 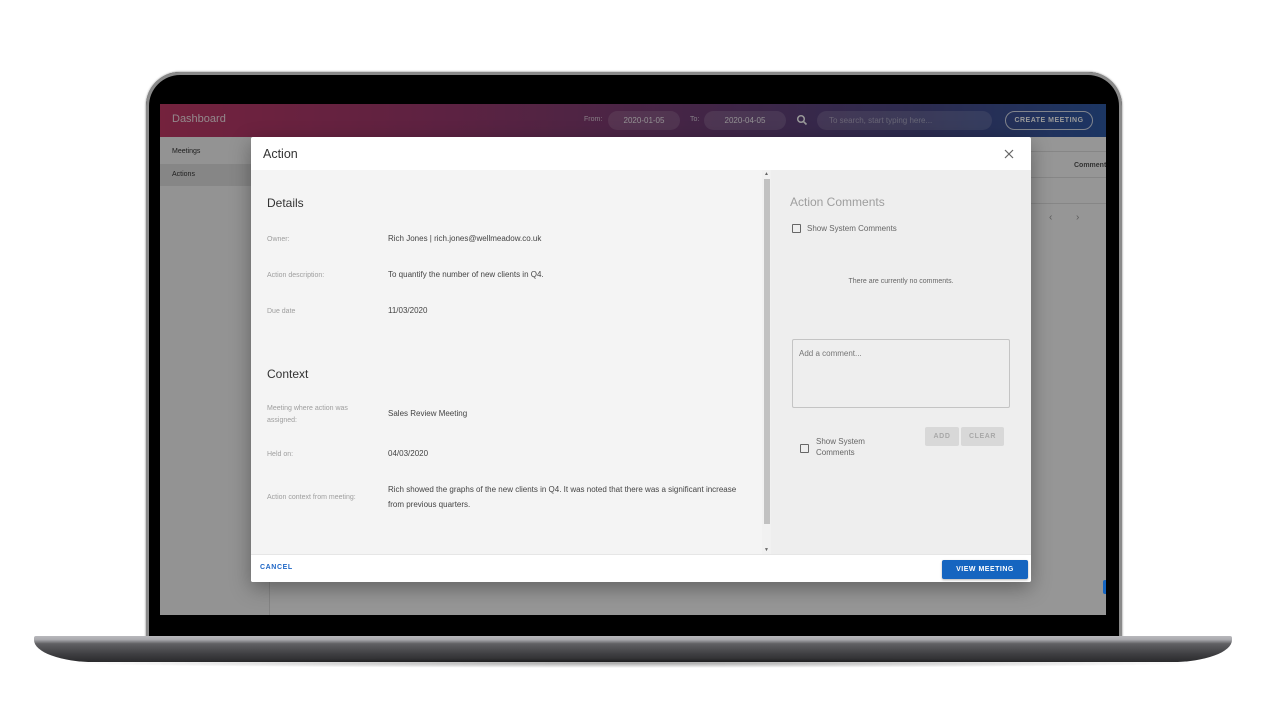 What do you see at coordinates (307, 414) in the screenshot?
I see `meeting-label: Meeting where action was assigned:` at bounding box center [307, 414].